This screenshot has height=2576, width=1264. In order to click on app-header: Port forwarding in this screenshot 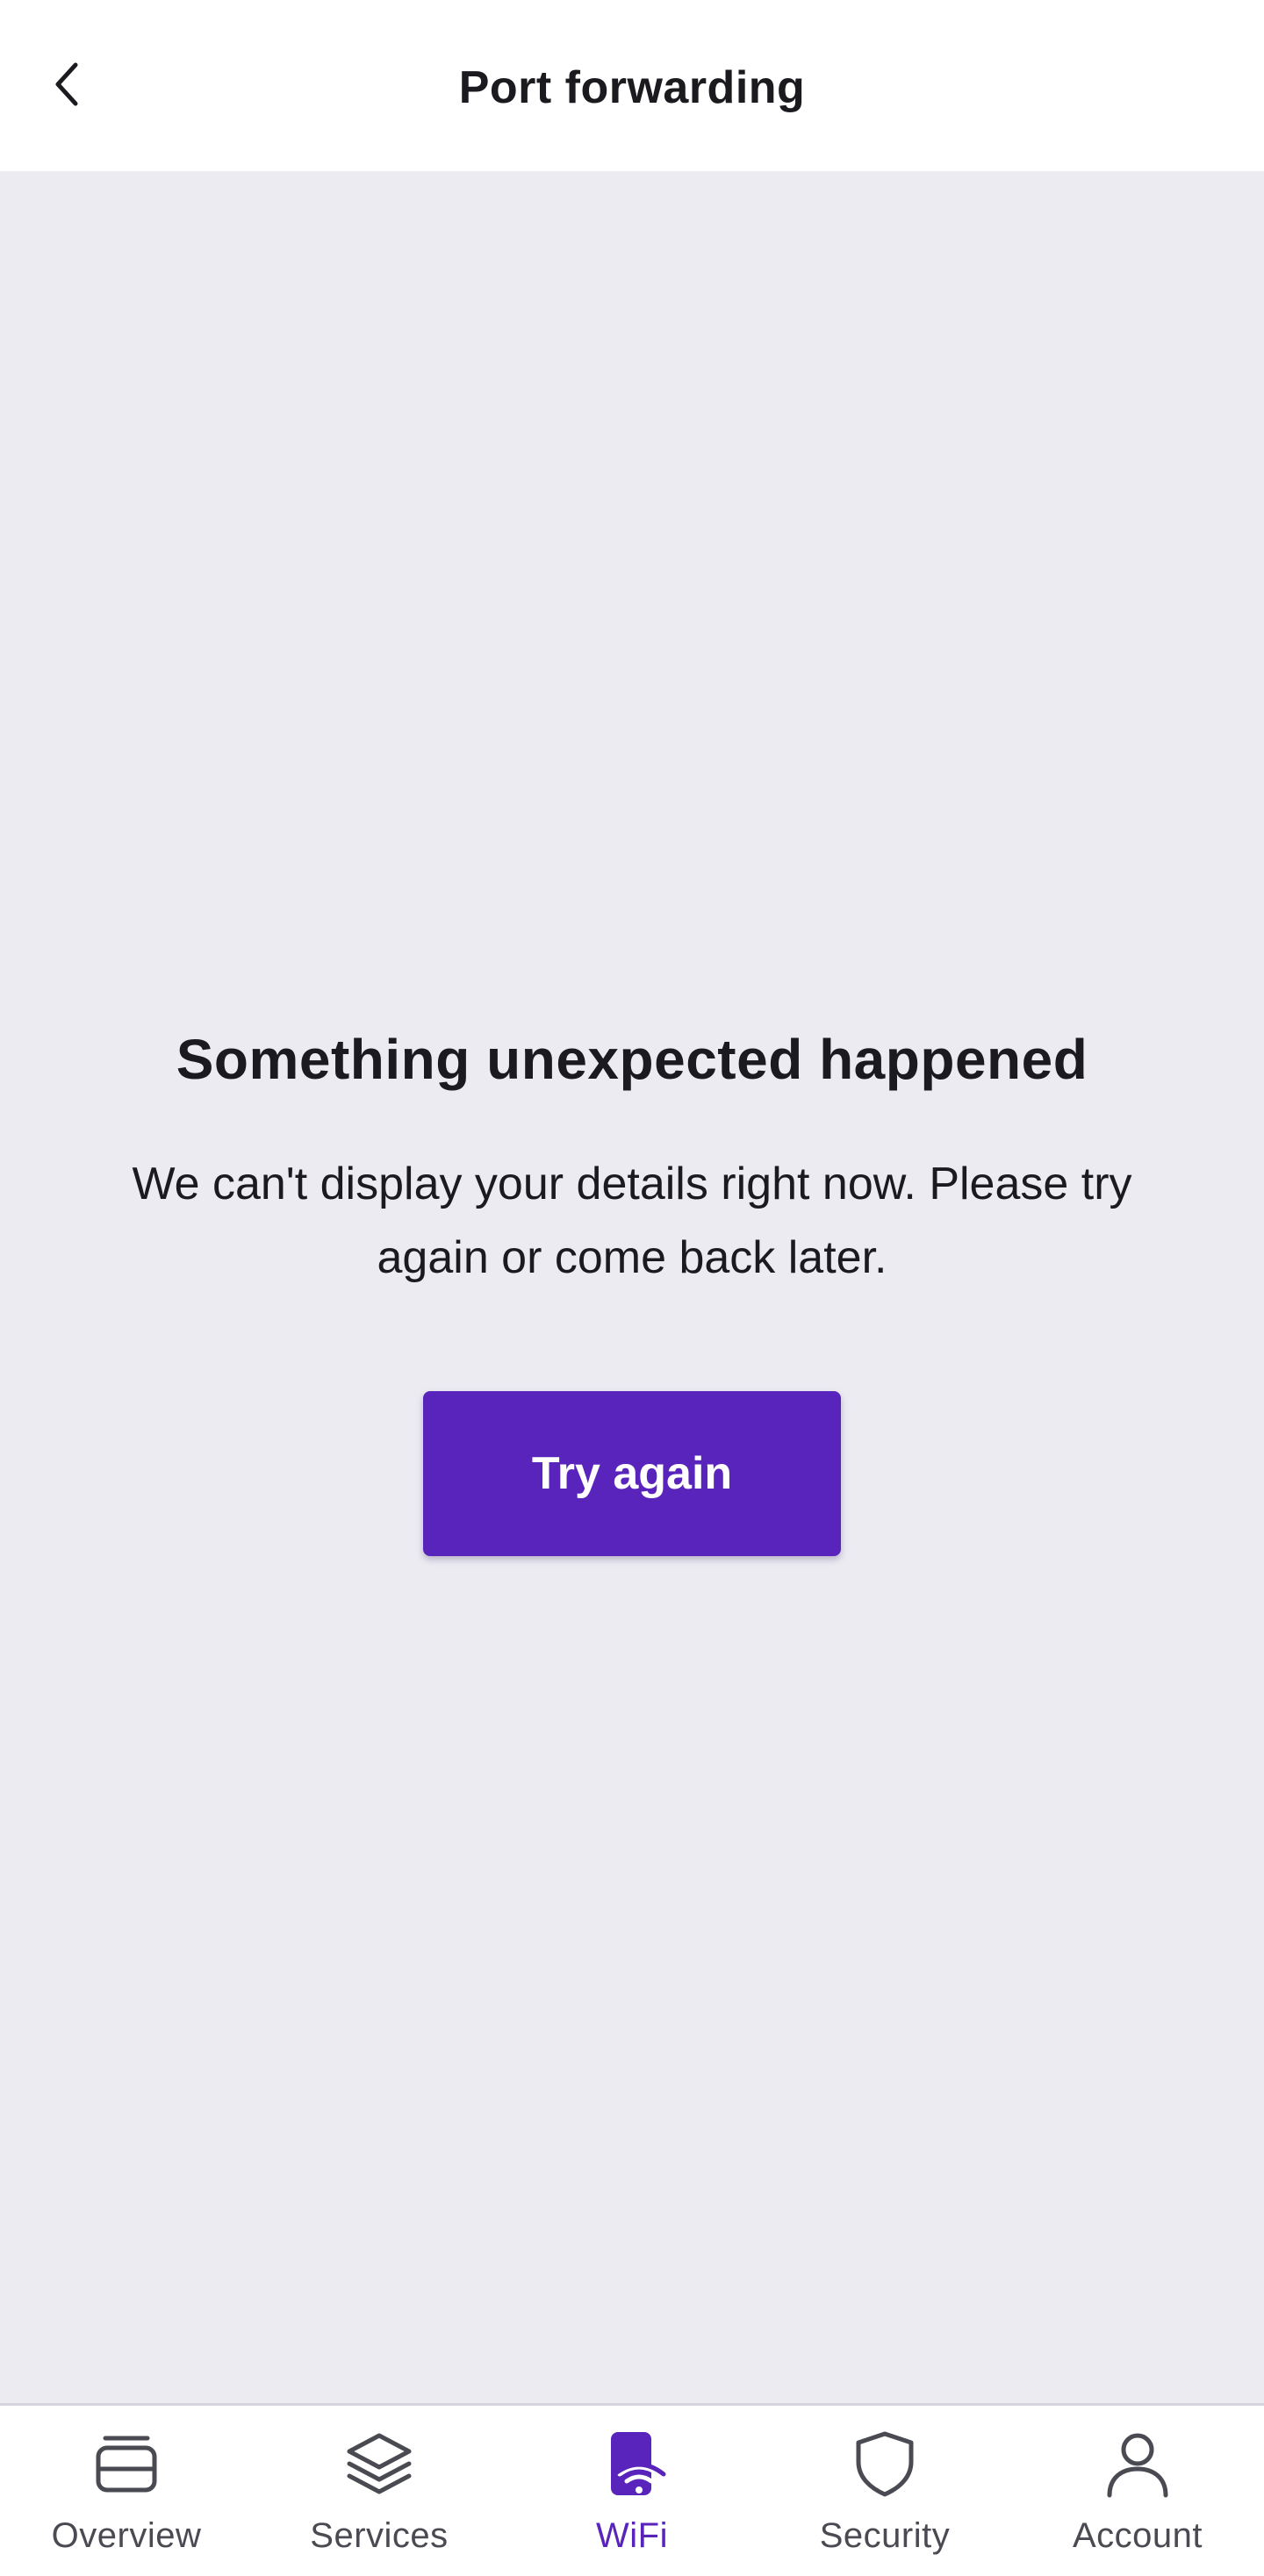, I will do `click(632, 85)`.